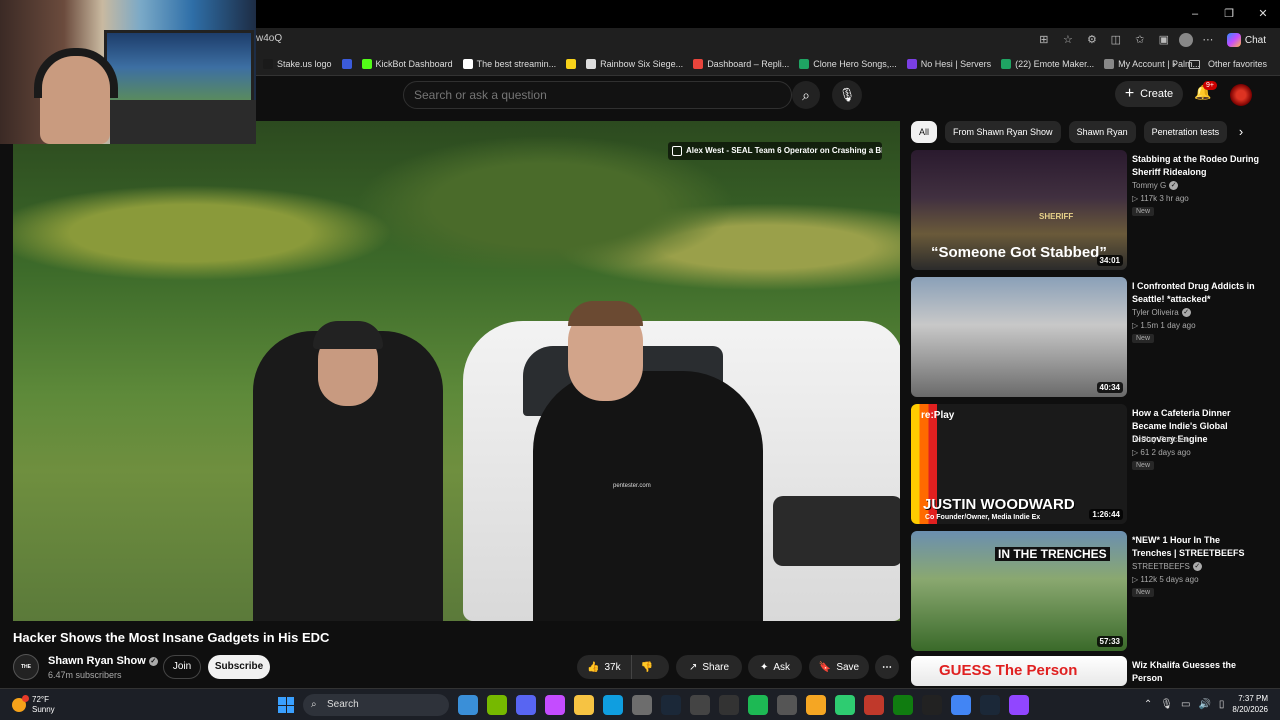 This screenshot has height=720, width=1280. What do you see at coordinates (1140, 40) in the screenshot?
I see `favorites-icon: ✩` at bounding box center [1140, 40].